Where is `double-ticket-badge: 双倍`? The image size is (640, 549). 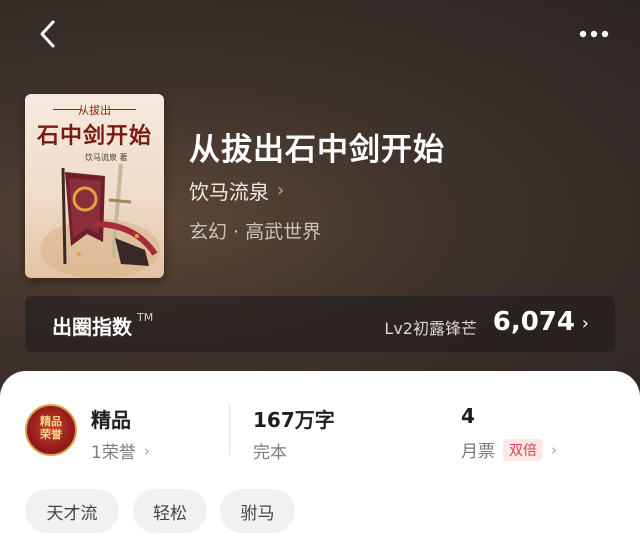
double-ticket-badge: 双倍 is located at coordinates (523, 449).